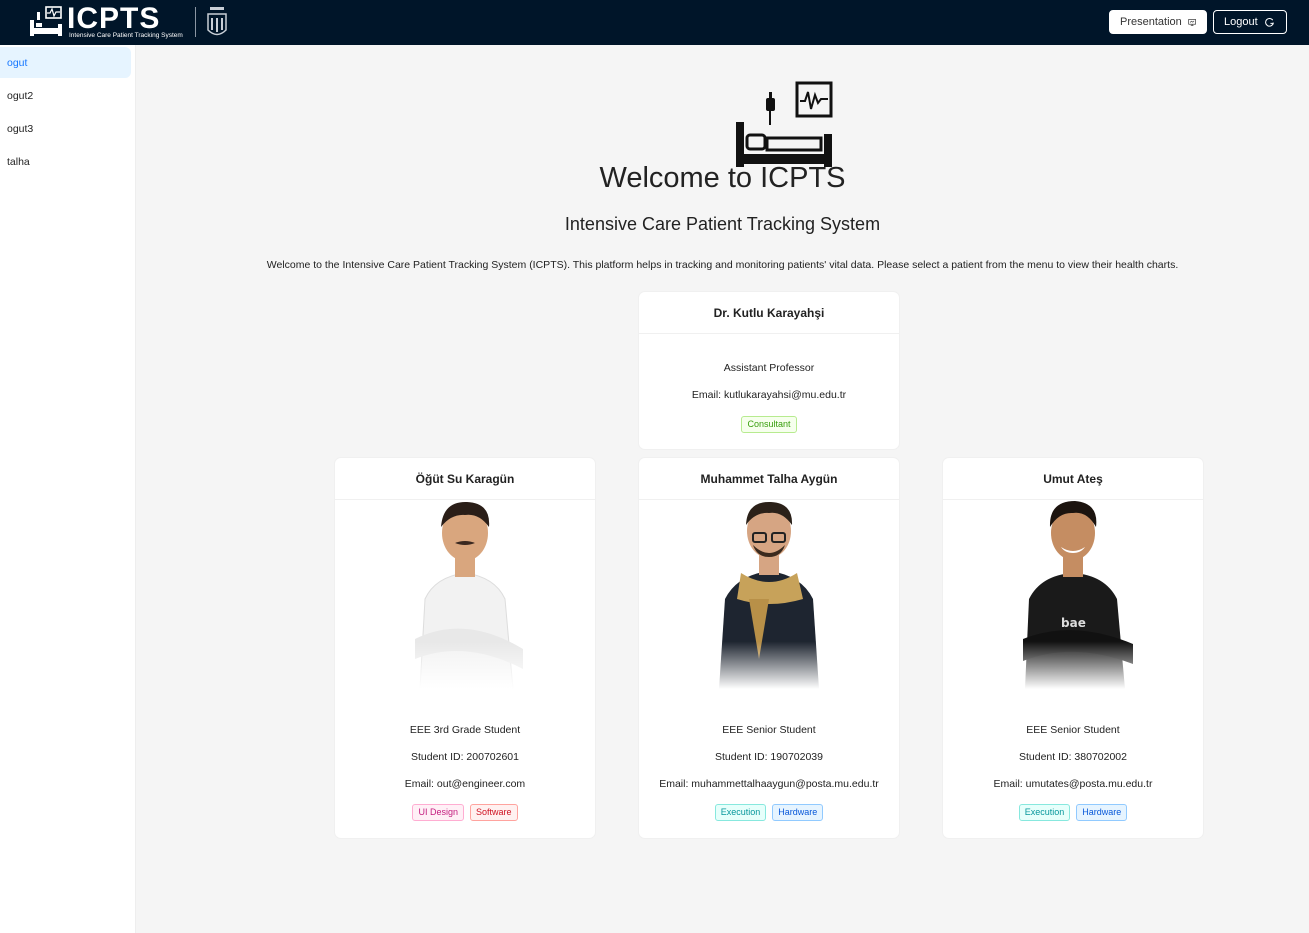  Describe the element at coordinates (493, 812) in the screenshot. I see `tag-software: Software` at that location.